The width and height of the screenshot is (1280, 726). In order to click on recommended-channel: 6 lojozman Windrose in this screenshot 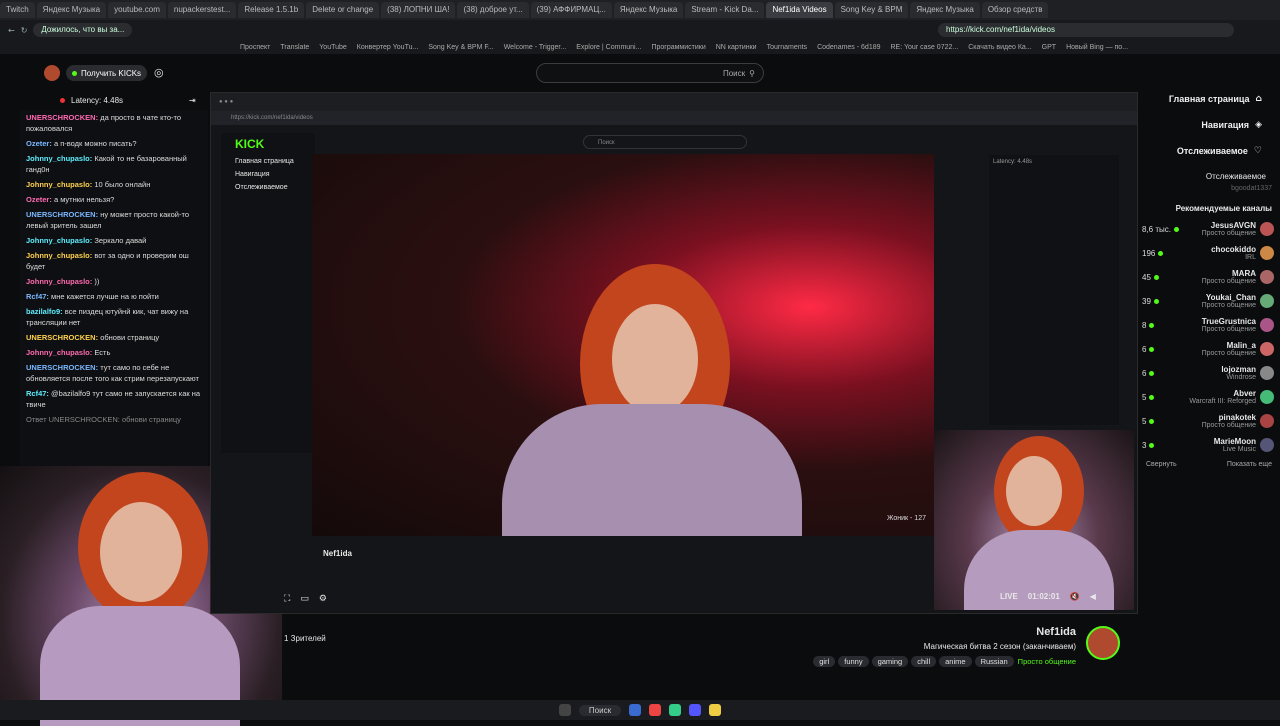, I will do `click(1209, 373)`.